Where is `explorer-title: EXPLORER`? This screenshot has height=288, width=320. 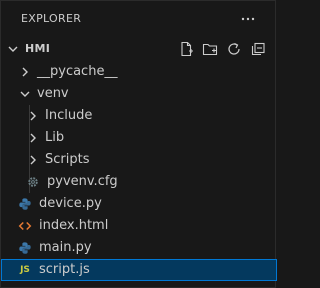
explorer-title: EXPLORER is located at coordinates (51, 18).